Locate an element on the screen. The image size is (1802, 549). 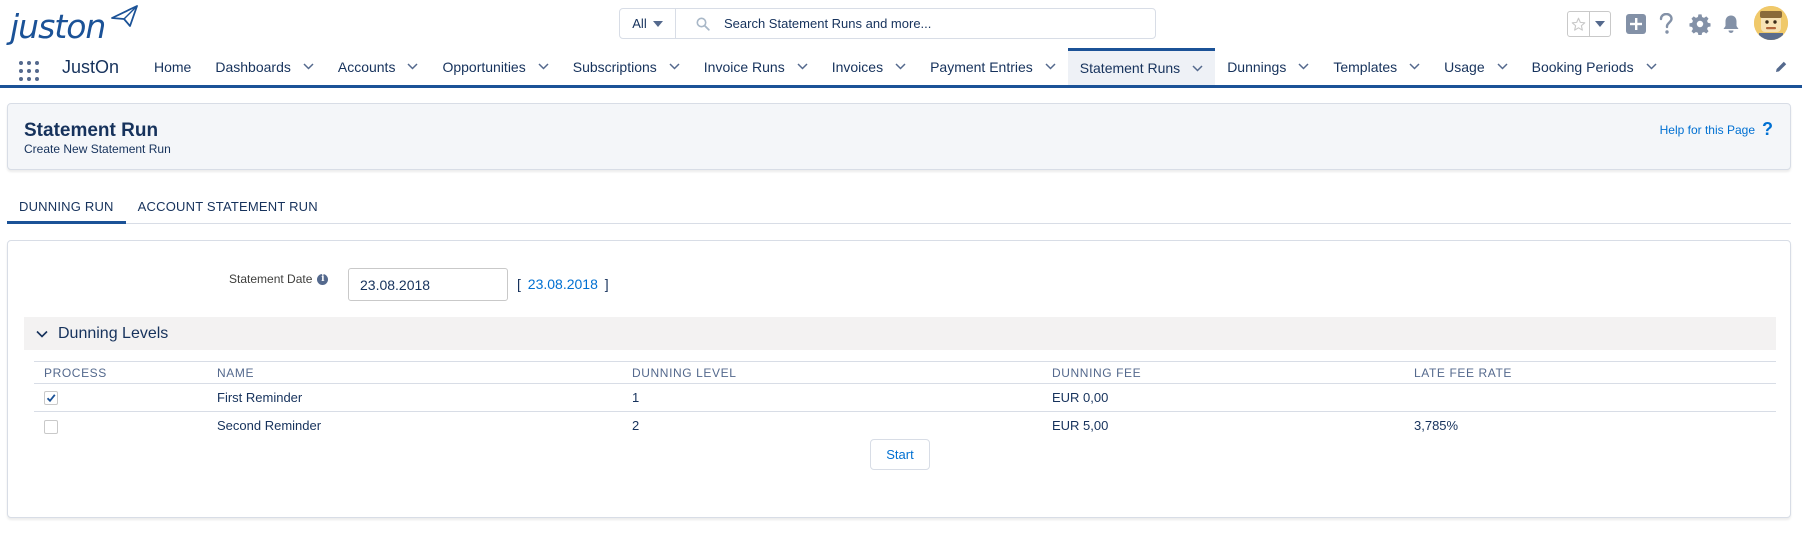
nav-item-accounts: Accounts is located at coordinates (378, 66).